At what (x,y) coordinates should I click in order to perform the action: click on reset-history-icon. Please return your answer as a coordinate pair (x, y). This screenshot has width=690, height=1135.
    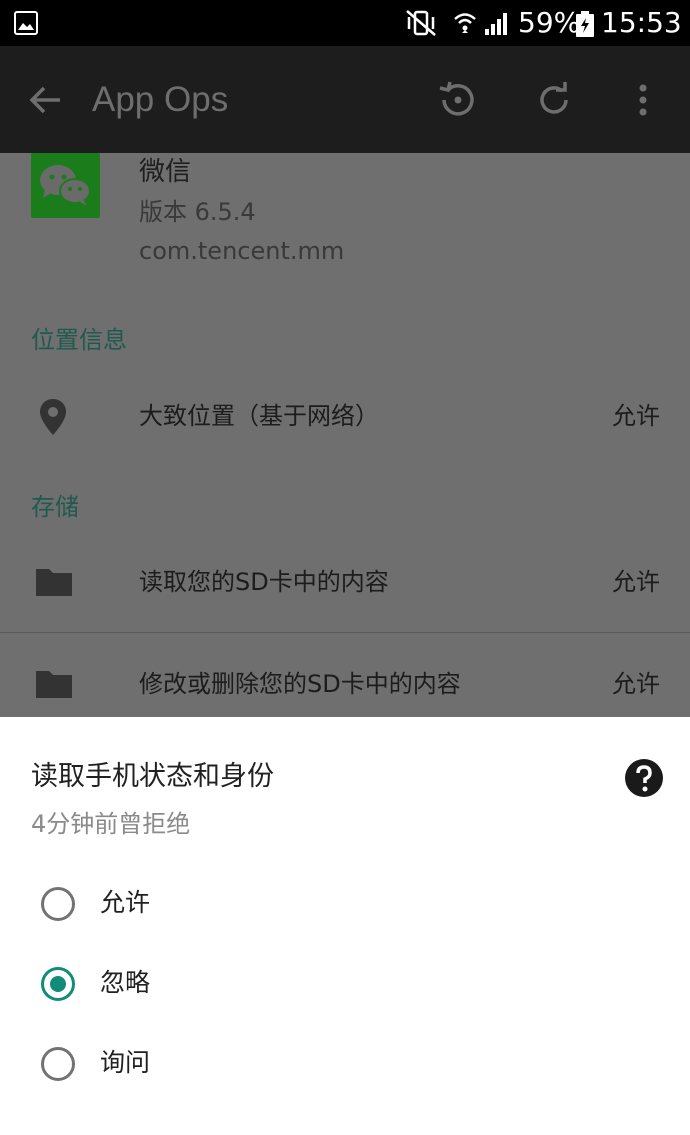
    Looking at the image, I should click on (458, 100).